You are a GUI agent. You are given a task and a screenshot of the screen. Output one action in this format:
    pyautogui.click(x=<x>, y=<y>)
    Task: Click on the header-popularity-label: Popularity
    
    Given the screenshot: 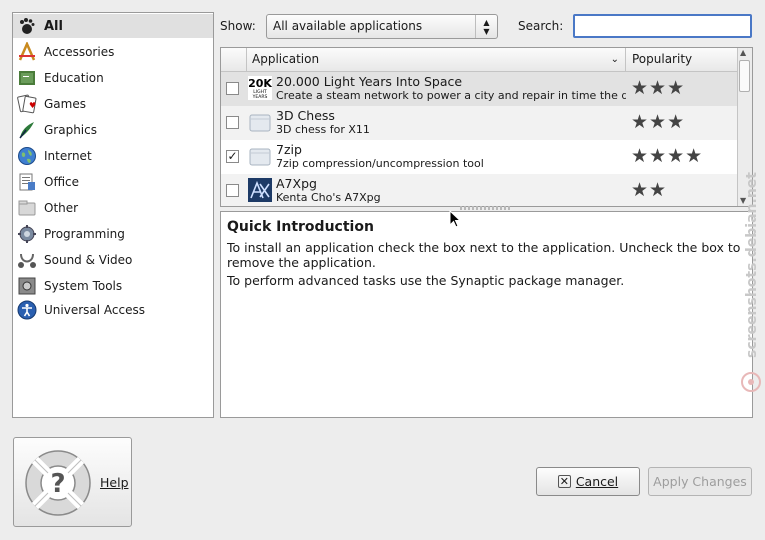 What is the action you would take?
    pyautogui.click(x=662, y=59)
    